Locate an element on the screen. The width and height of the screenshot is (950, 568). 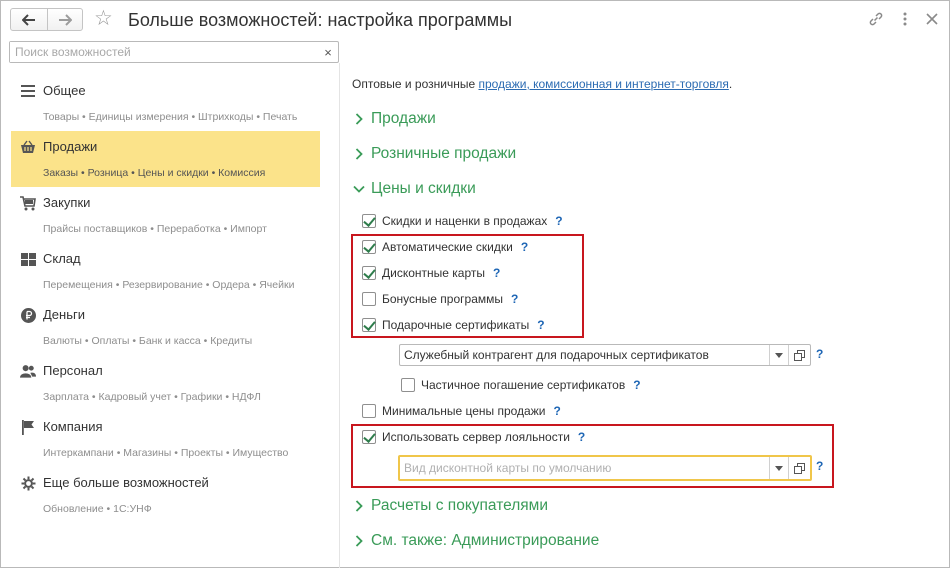
more-menu-icon is located at coordinates (905, 19).